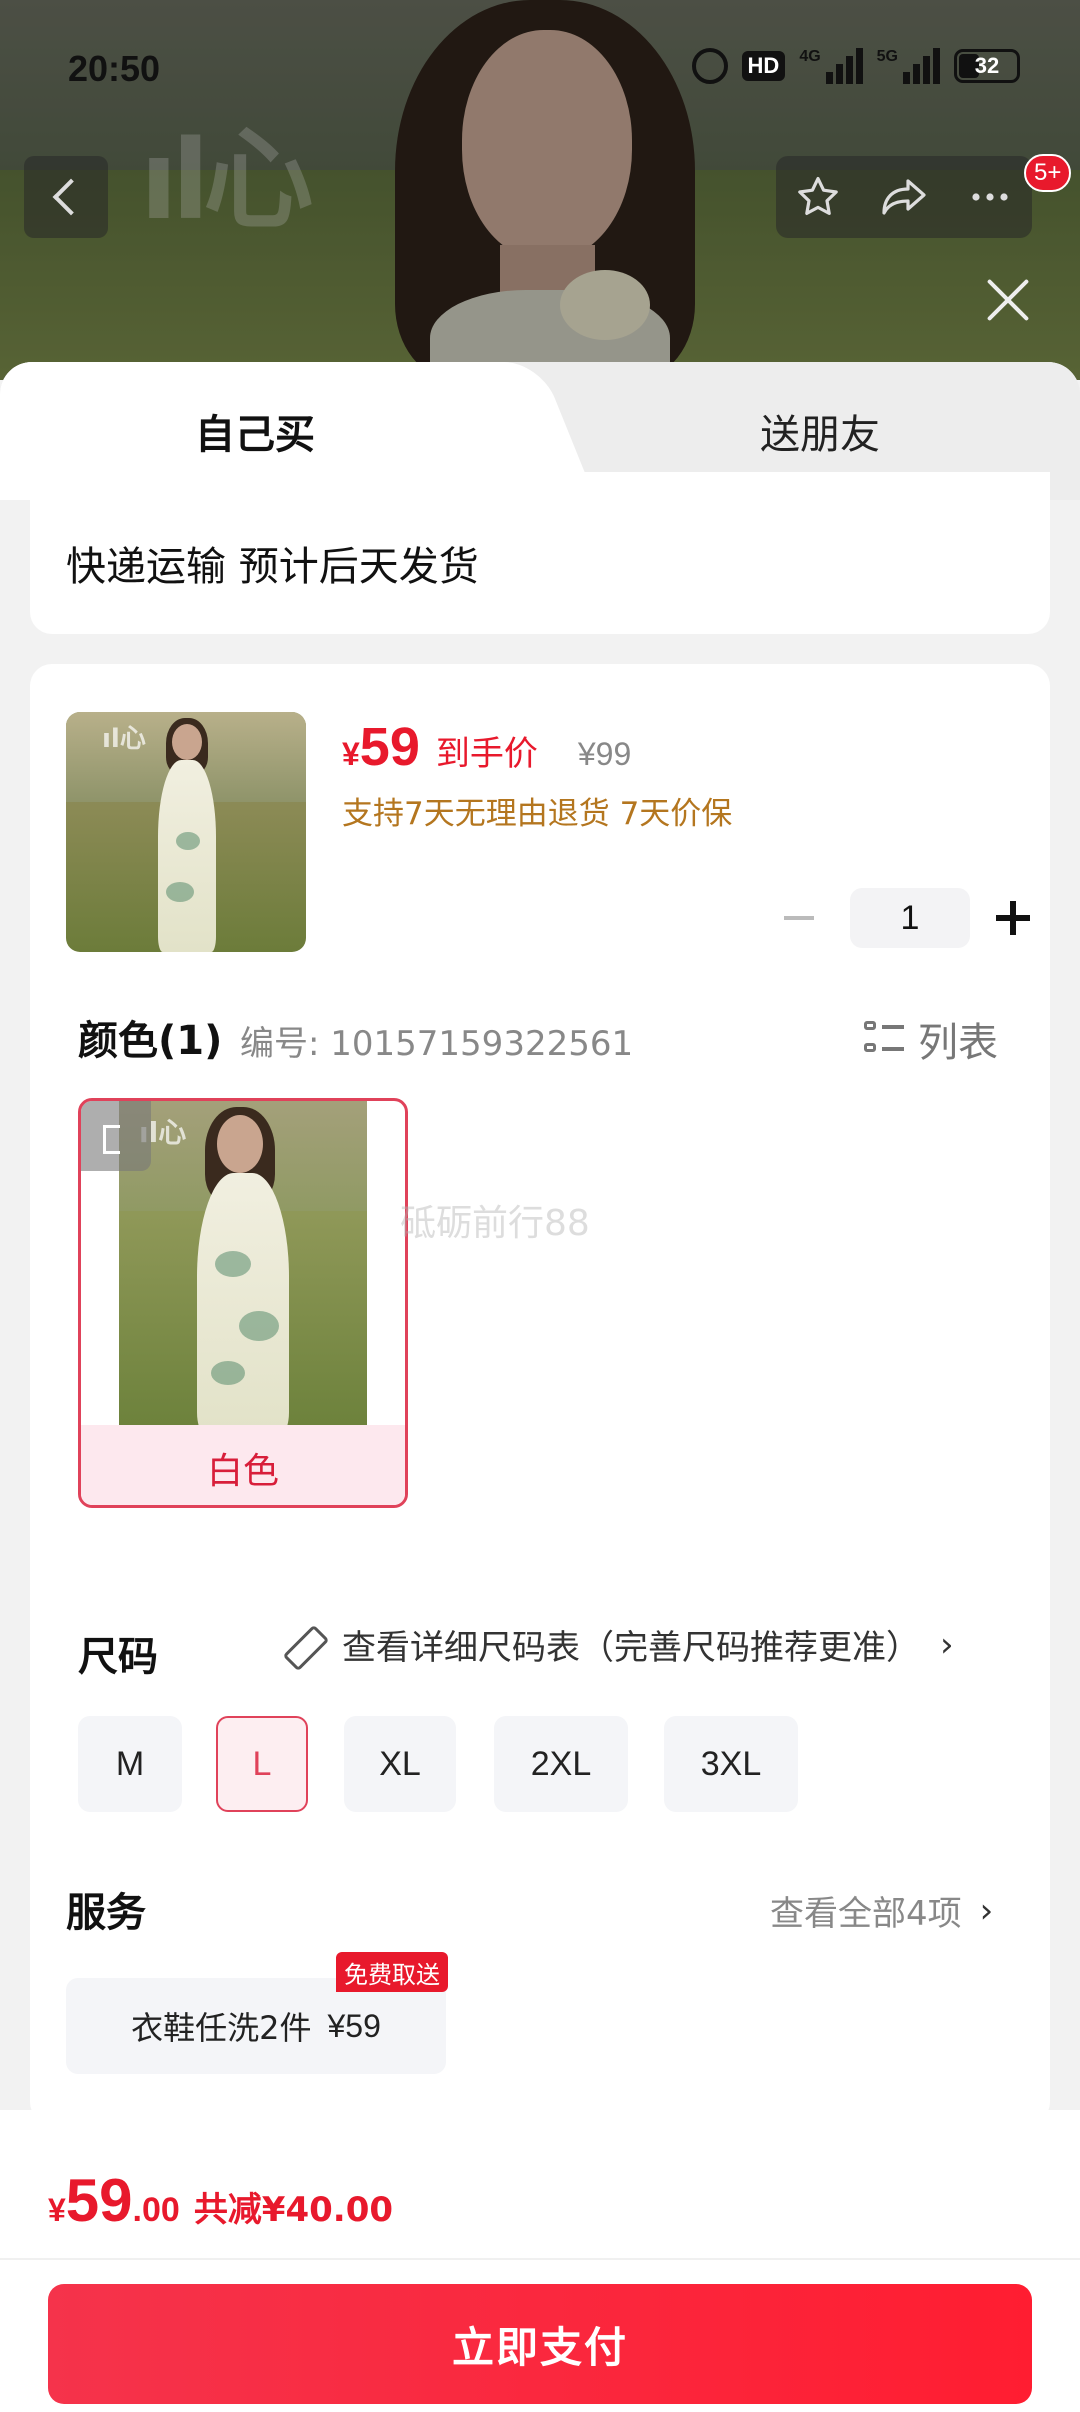 The height and width of the screenshot is (2412, 1080). What do you see at coordinates (604, 754) in the screenshot?
I see `original-price: ¥99` at bounding box center [604, 754].